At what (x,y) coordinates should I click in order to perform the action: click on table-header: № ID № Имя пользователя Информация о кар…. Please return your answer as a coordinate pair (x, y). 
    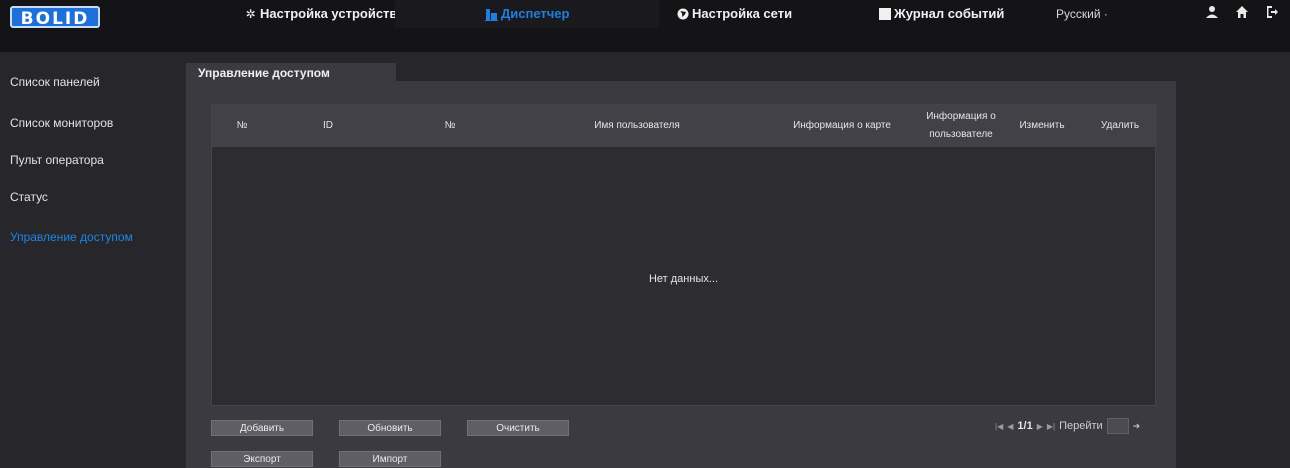
    Looking at the image, I should click on (683, 126).